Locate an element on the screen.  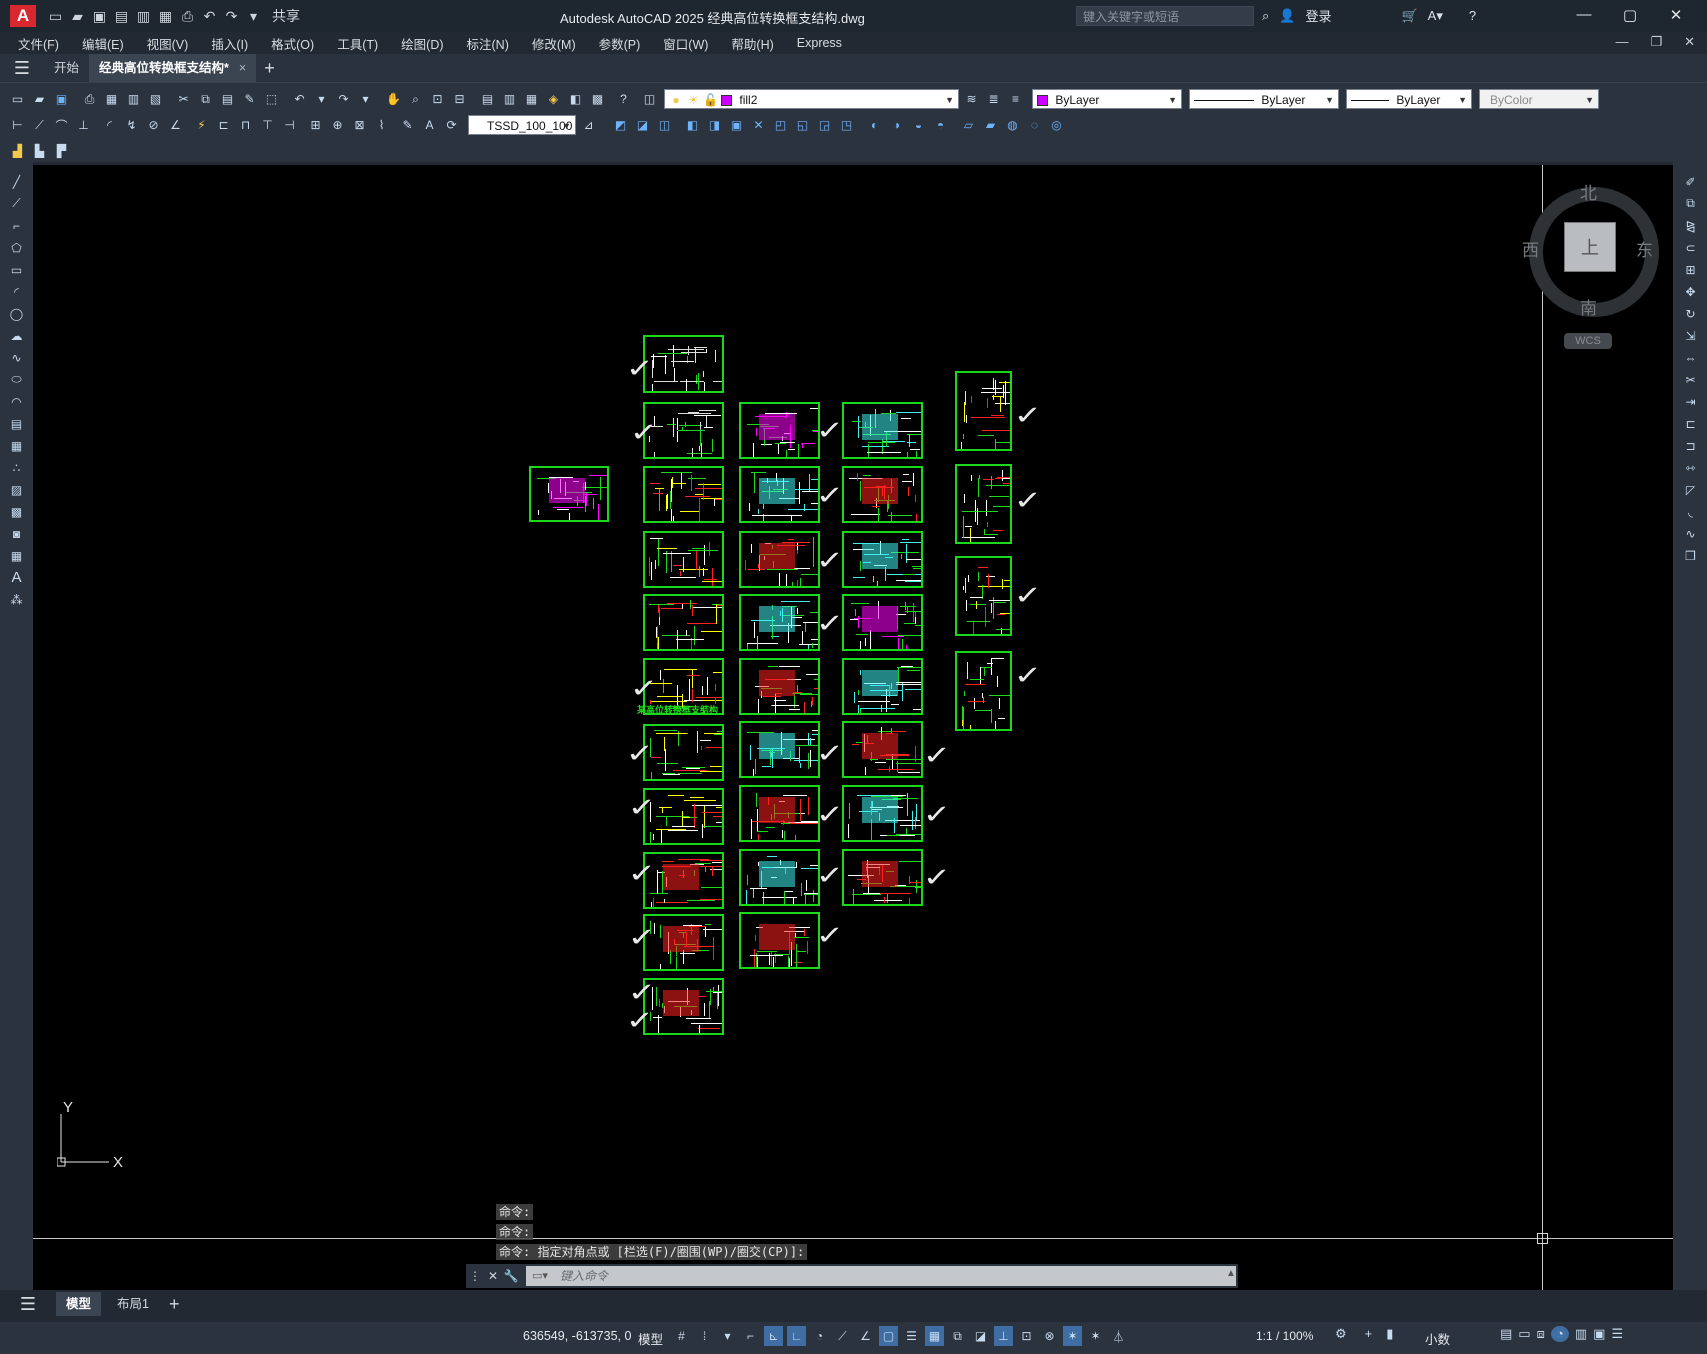
cut-icon: ✂ is located at coordinates (183, 99).